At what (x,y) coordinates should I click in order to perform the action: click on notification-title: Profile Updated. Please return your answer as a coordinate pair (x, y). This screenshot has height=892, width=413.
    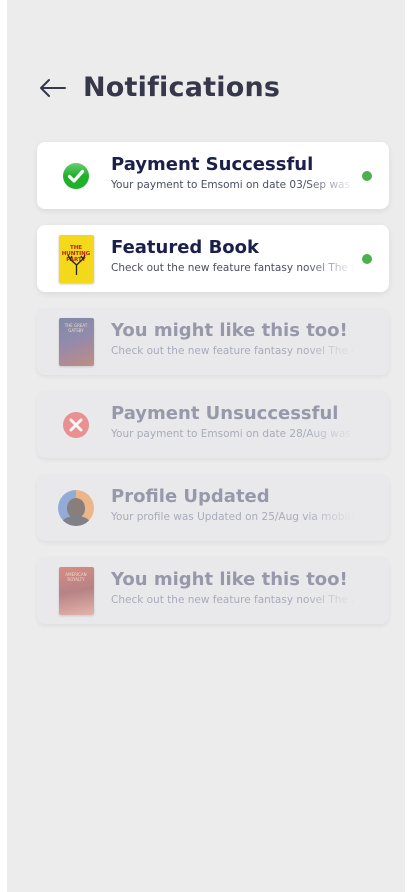
    Looking at the image, I should click on (190, 496).